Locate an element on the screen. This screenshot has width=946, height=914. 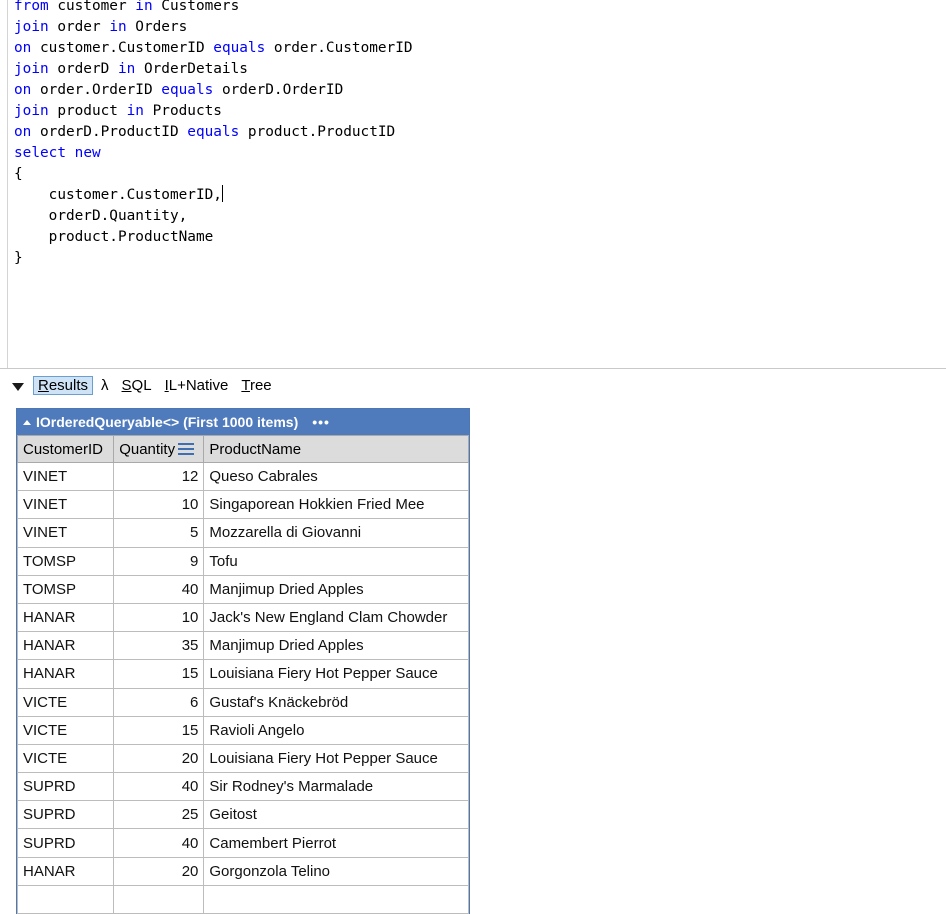
text-caret is located at coordinates (222, 193).